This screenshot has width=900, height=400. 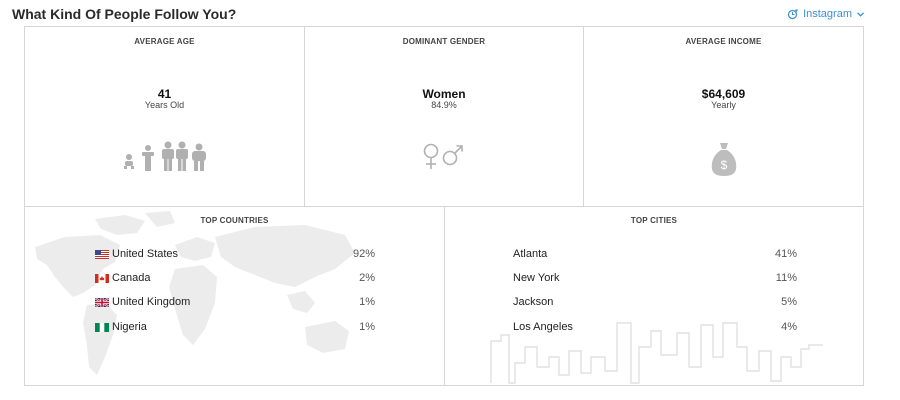 What do you see at coordinates (164, 94) in the screenshot?
I see `age-value: 41` at bounding box center [164, 94].